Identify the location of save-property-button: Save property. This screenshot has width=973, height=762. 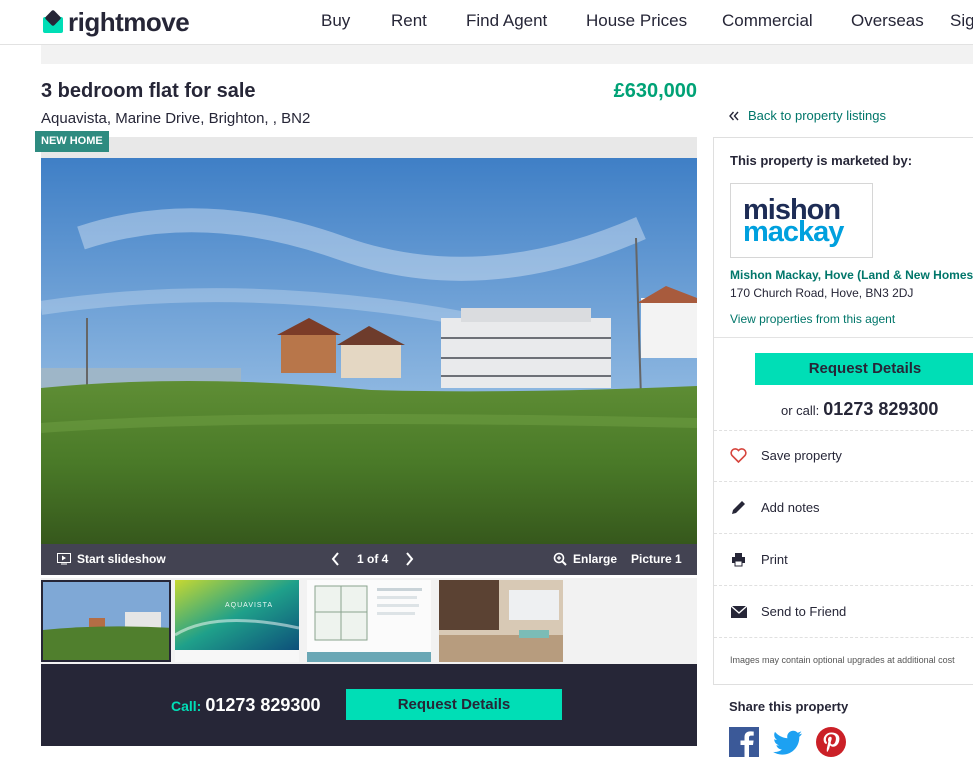
(786, 455).